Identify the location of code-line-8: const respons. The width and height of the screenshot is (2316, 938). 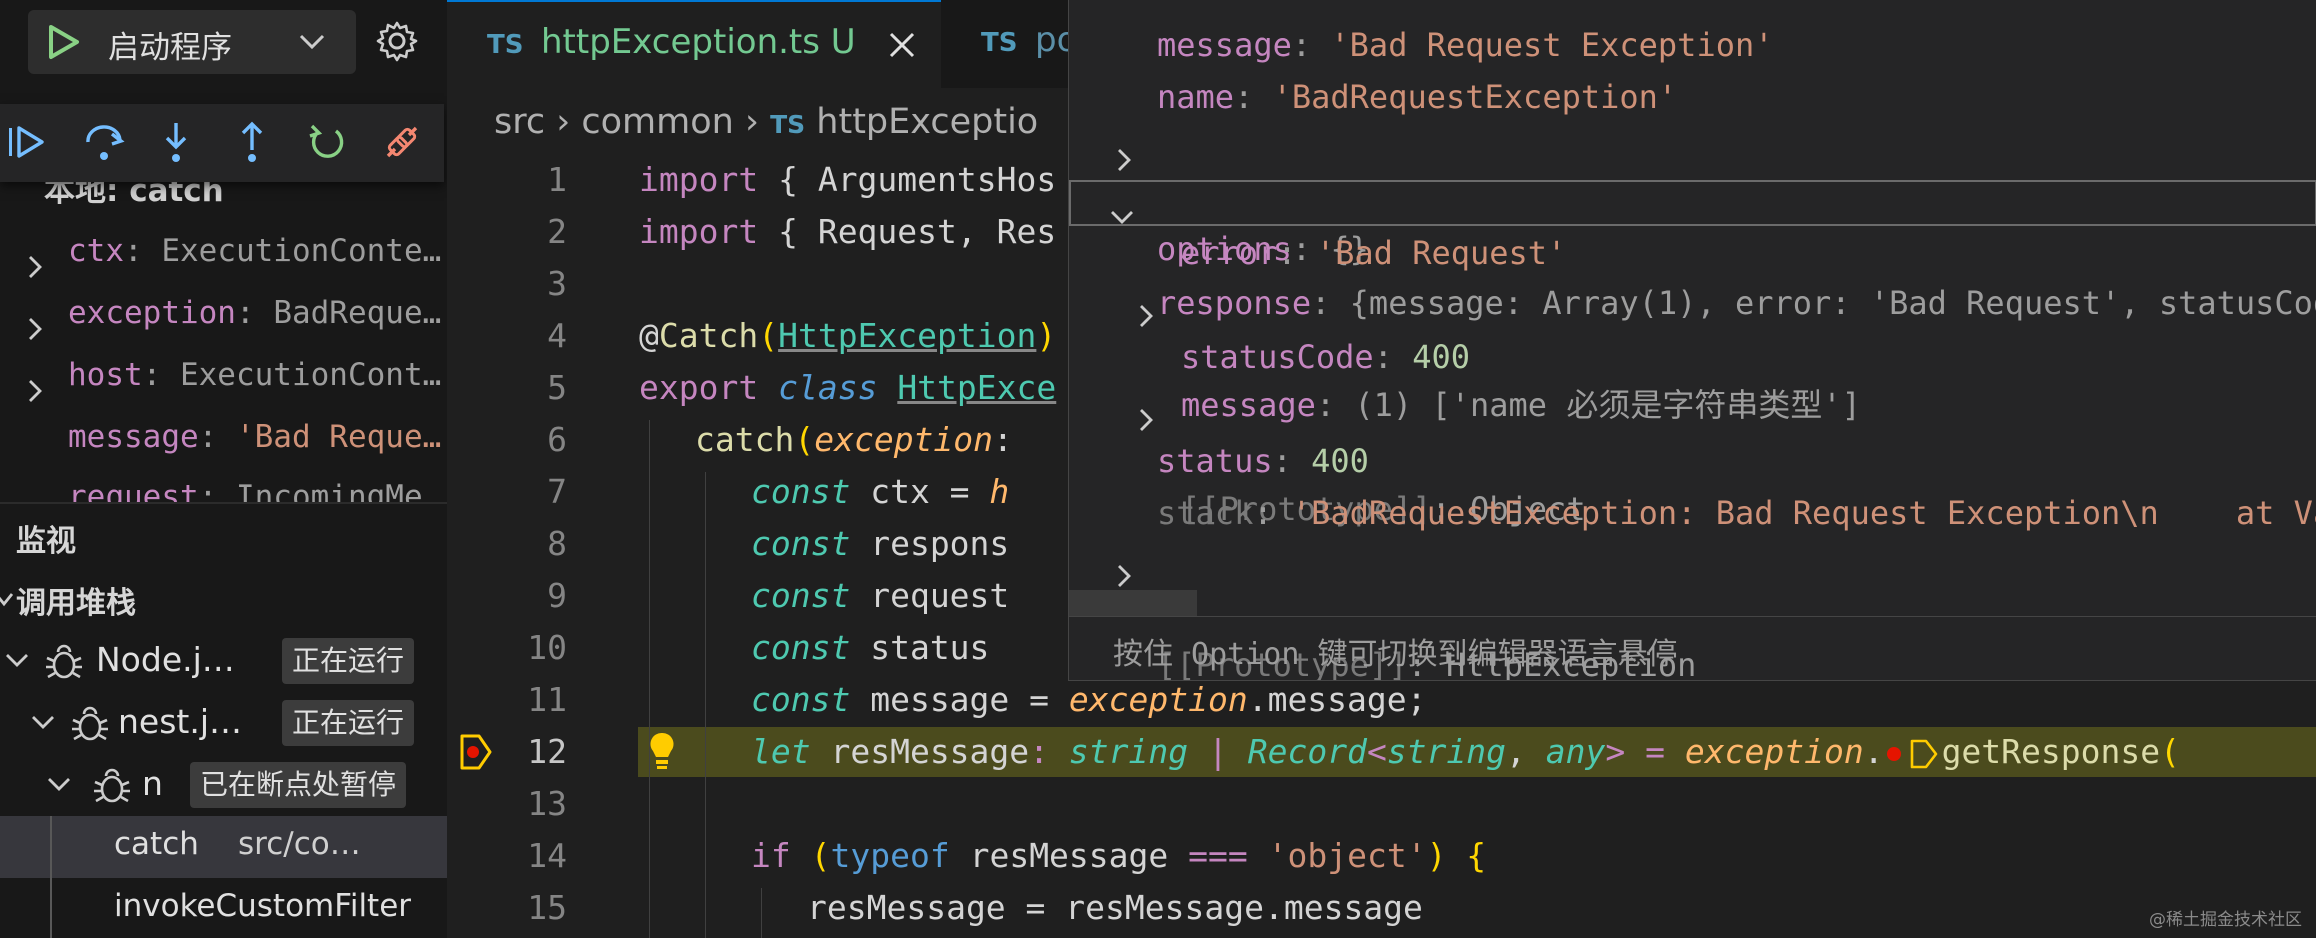
(880, 543).